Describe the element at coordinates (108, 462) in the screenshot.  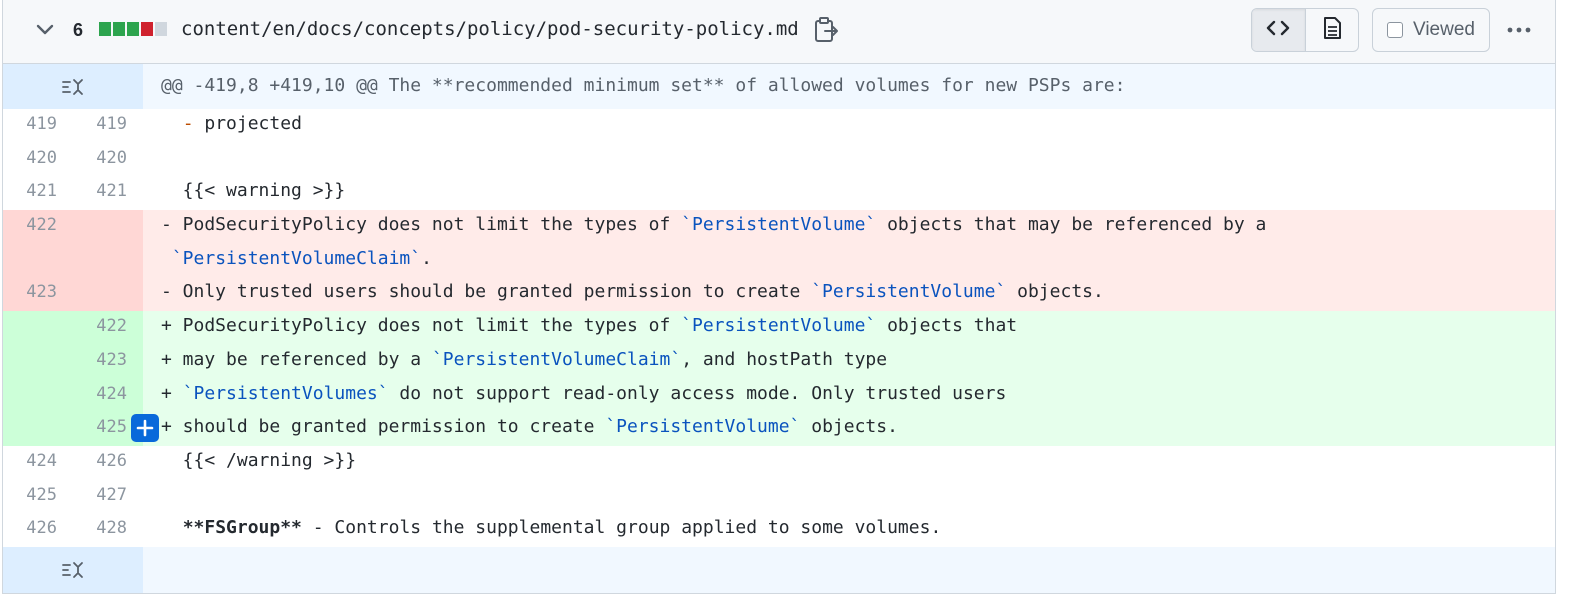
I see `new-line-number: 426` at that location.